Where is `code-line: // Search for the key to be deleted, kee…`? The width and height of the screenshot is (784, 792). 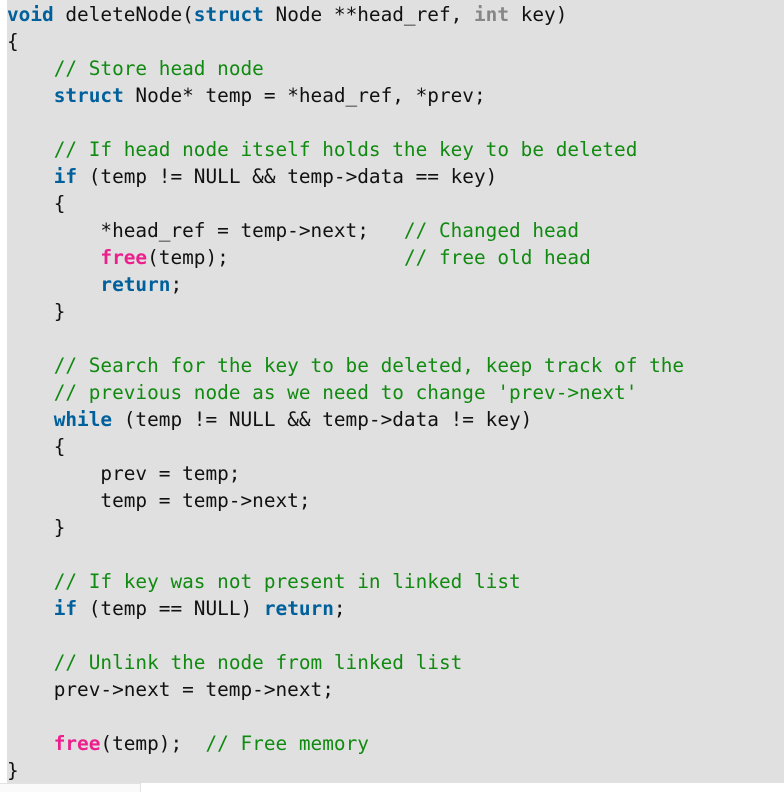
code-line: // Search for the key to be deleted, kee… is located at coordinates (345, 365).